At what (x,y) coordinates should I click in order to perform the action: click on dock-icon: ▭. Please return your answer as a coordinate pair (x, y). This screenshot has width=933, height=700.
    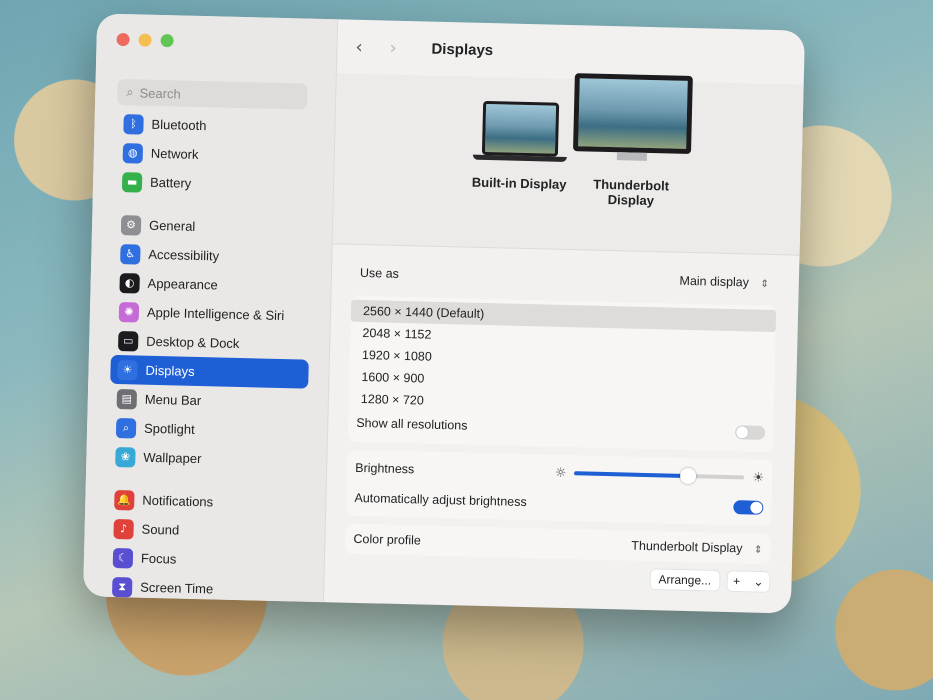
    Looking at the image, I should click on (128, 341).